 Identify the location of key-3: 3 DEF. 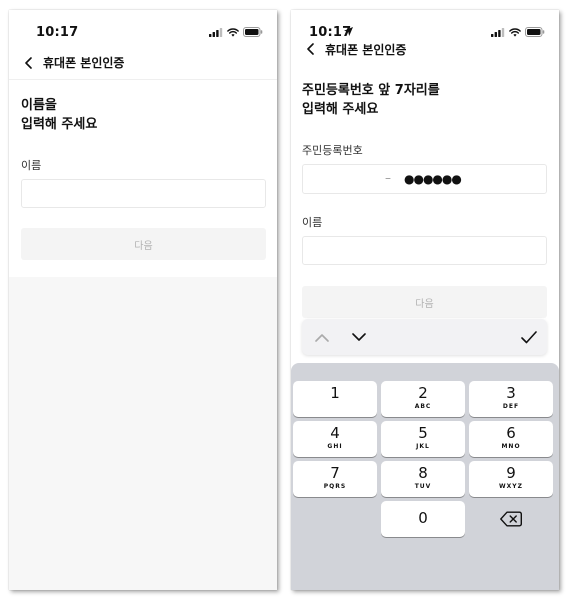
(511, 399).